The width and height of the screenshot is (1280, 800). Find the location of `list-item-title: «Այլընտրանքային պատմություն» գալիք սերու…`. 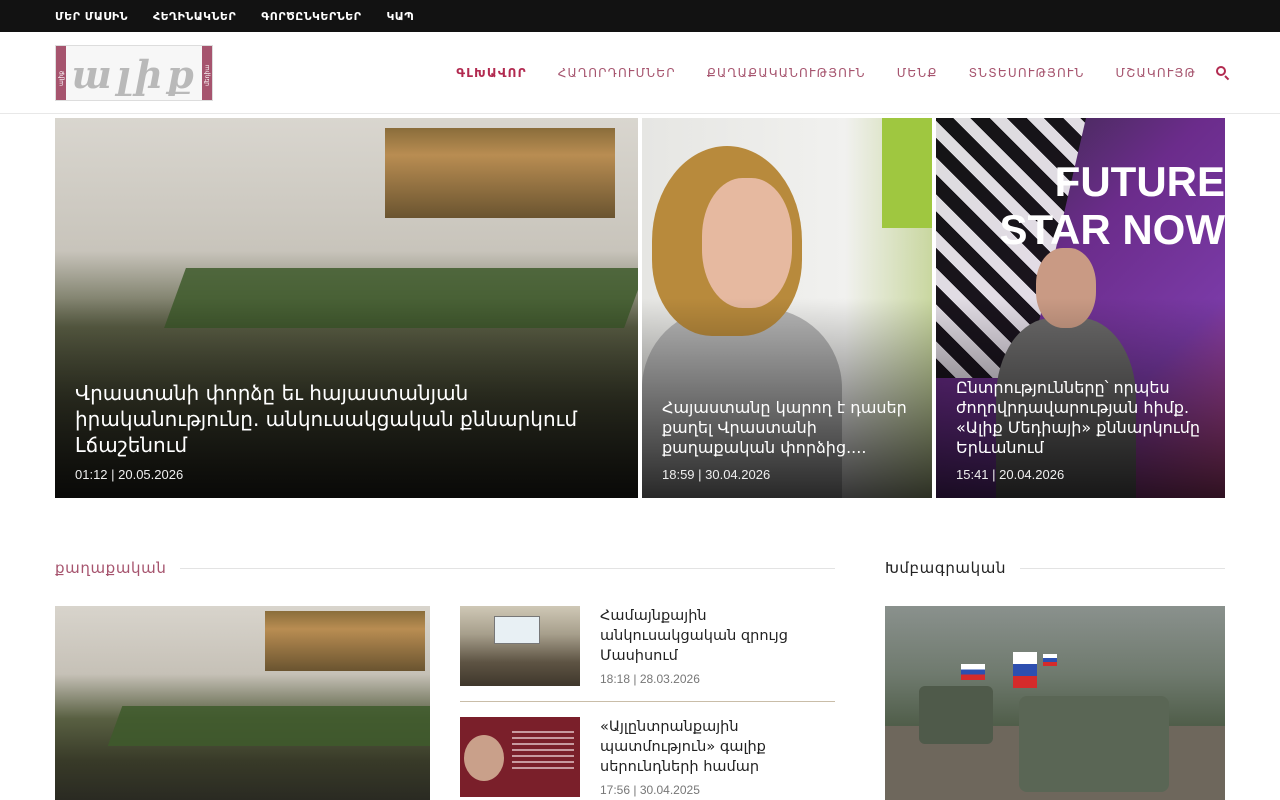

list-item-title: «Այլընտրանքային պատմություն» գալիք սերու… is located at coordinates (717, 747).